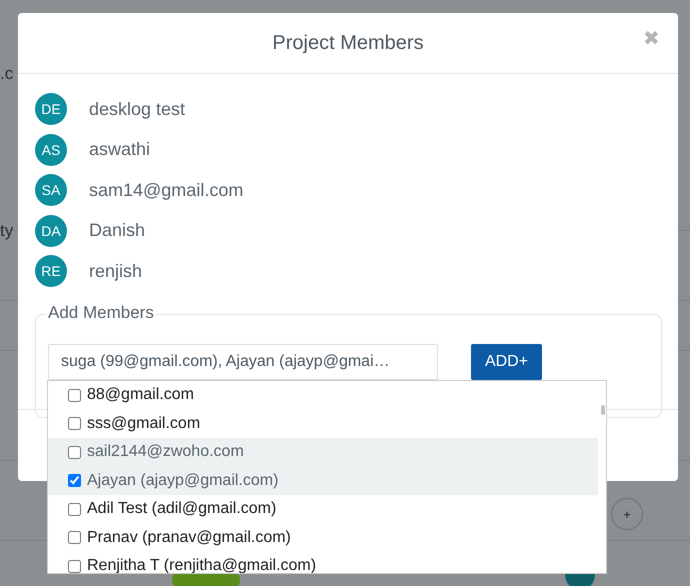 The height and width of the screenshot is (586, 690). What do you see at coordinates (119, 149) in the screenshot?
I see `member-name: aswathi` at bounding box center [119, 149].